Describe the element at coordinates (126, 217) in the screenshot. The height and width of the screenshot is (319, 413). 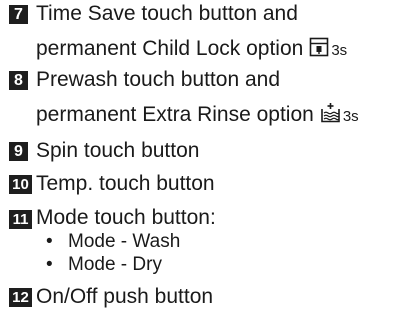
I see `item-11-description: Mode touch button:` at that location.